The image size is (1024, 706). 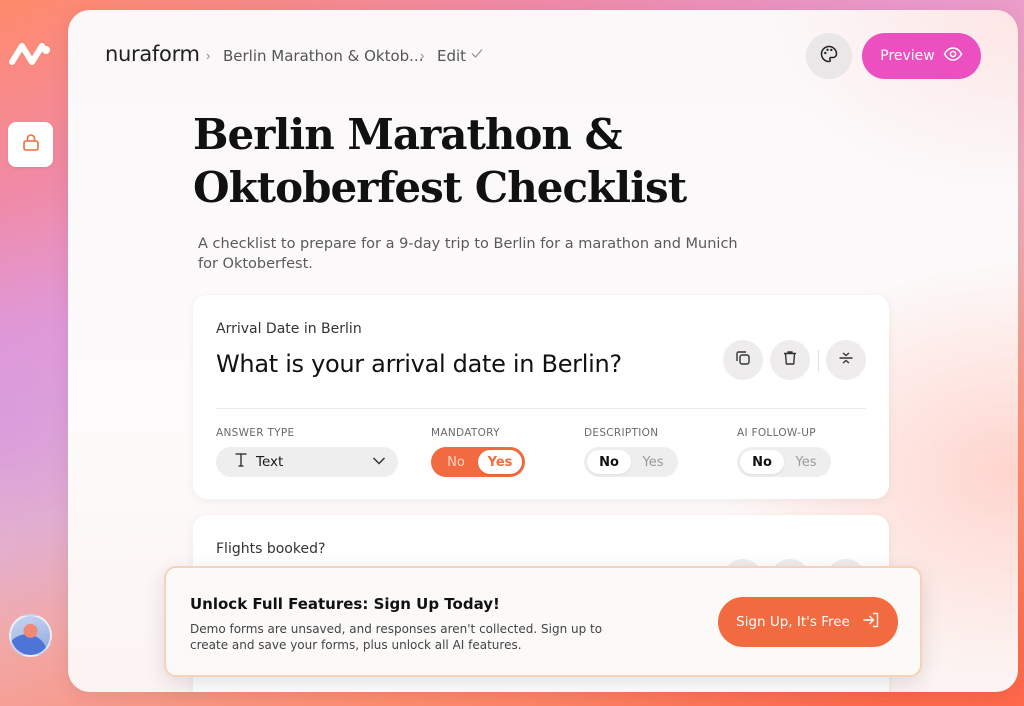 I want to click on signup-label: Sign Up, It's Free, so click(x=793, y=622).